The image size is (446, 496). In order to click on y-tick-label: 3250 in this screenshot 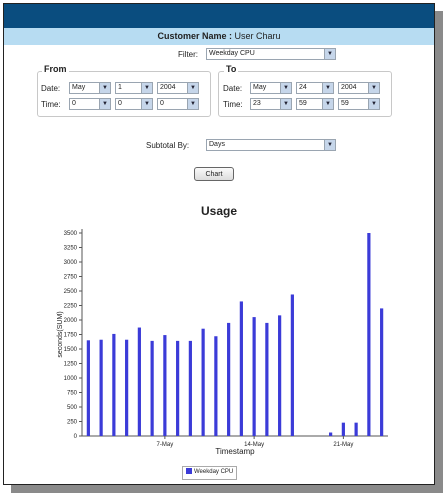, I will do `click(71, 249)`.